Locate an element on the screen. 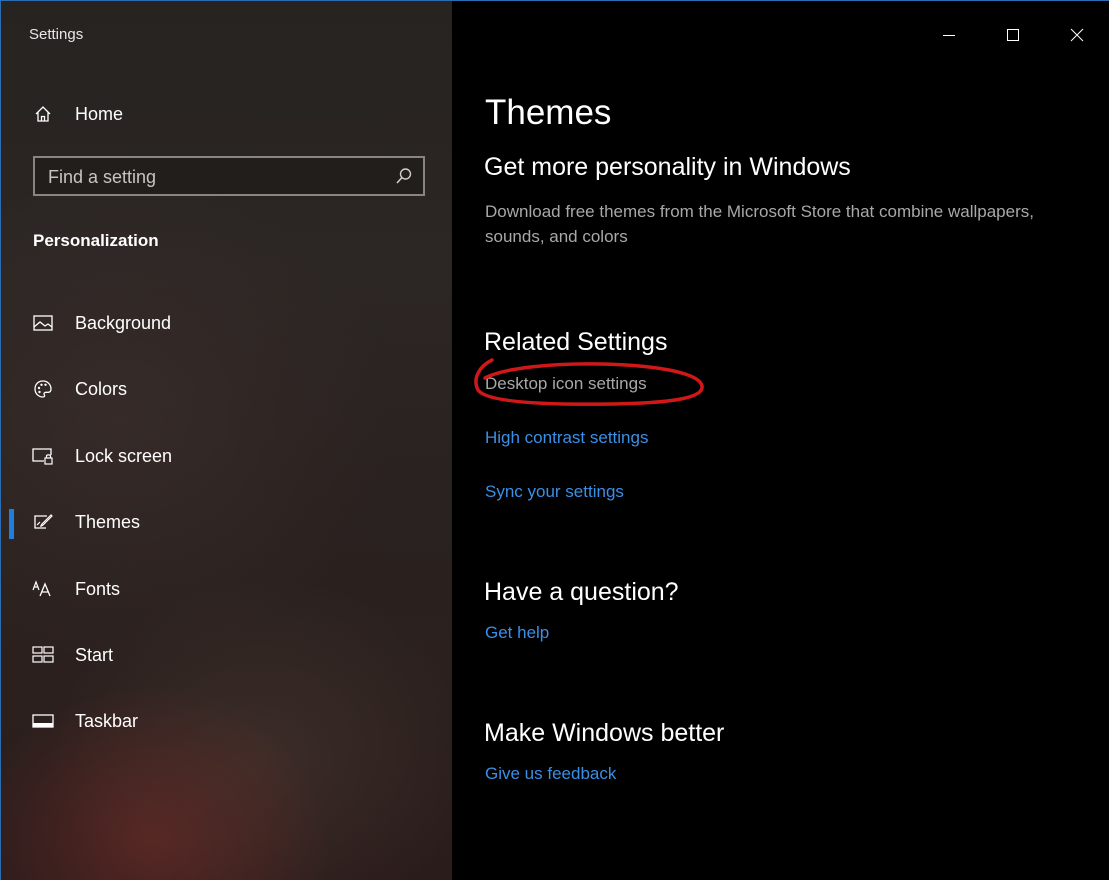 The width and height of the screenshot is (1109, 880). themes-brush-icon is located at coordinates (43, 522).